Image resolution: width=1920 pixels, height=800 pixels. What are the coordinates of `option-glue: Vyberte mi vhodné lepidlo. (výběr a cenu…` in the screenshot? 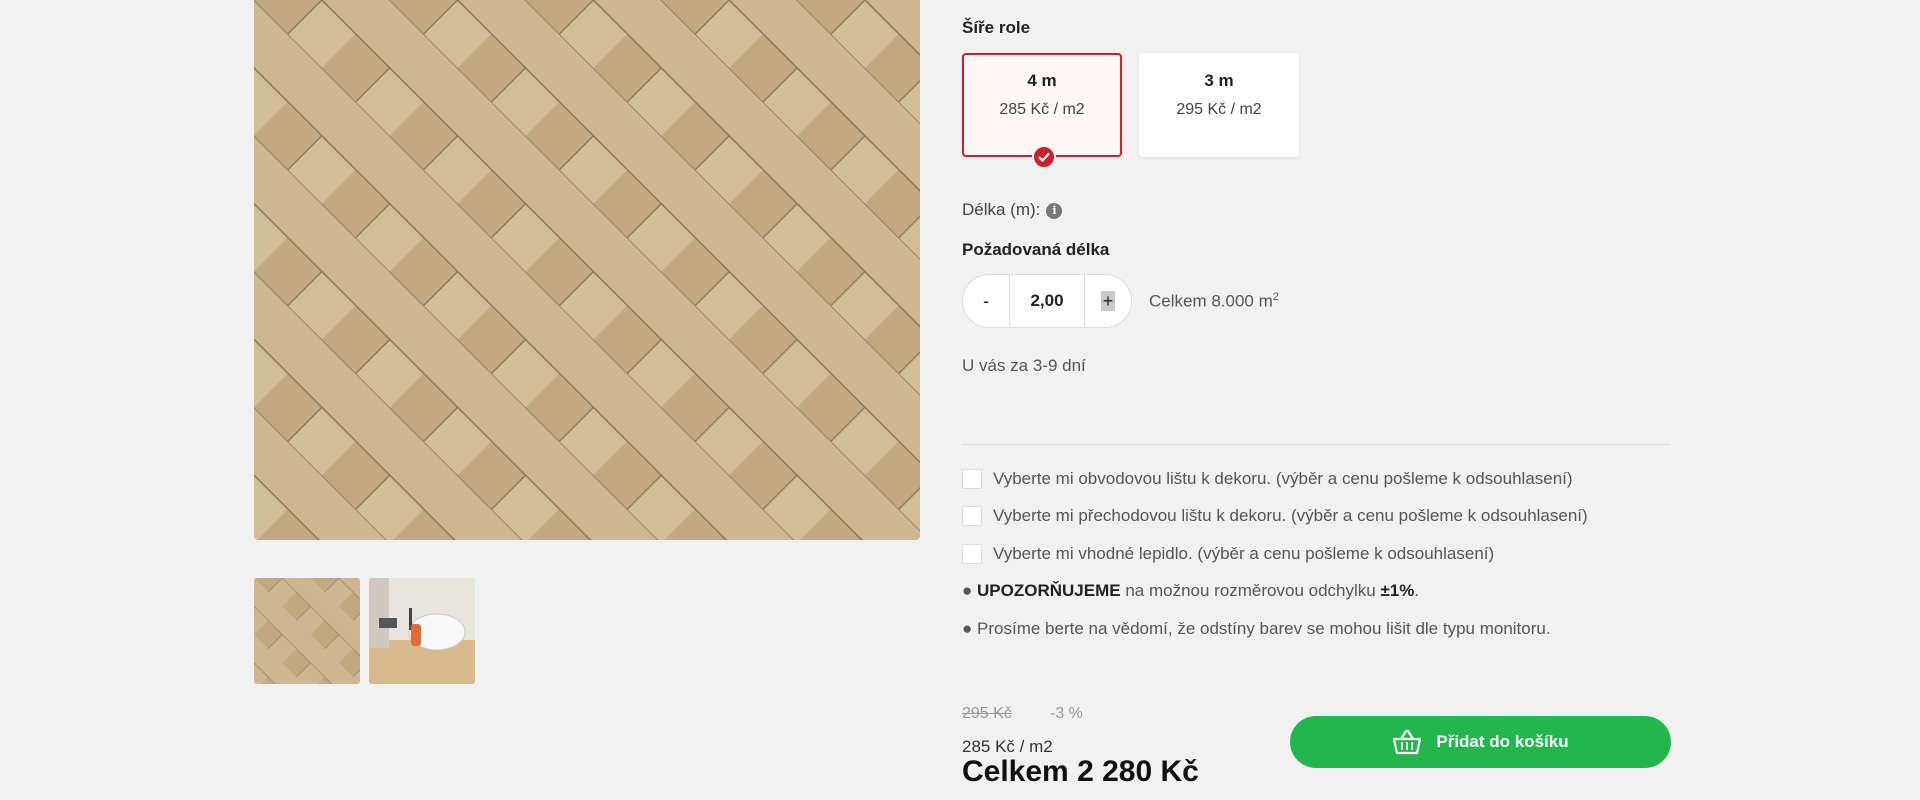 It's located at (1228, 554).